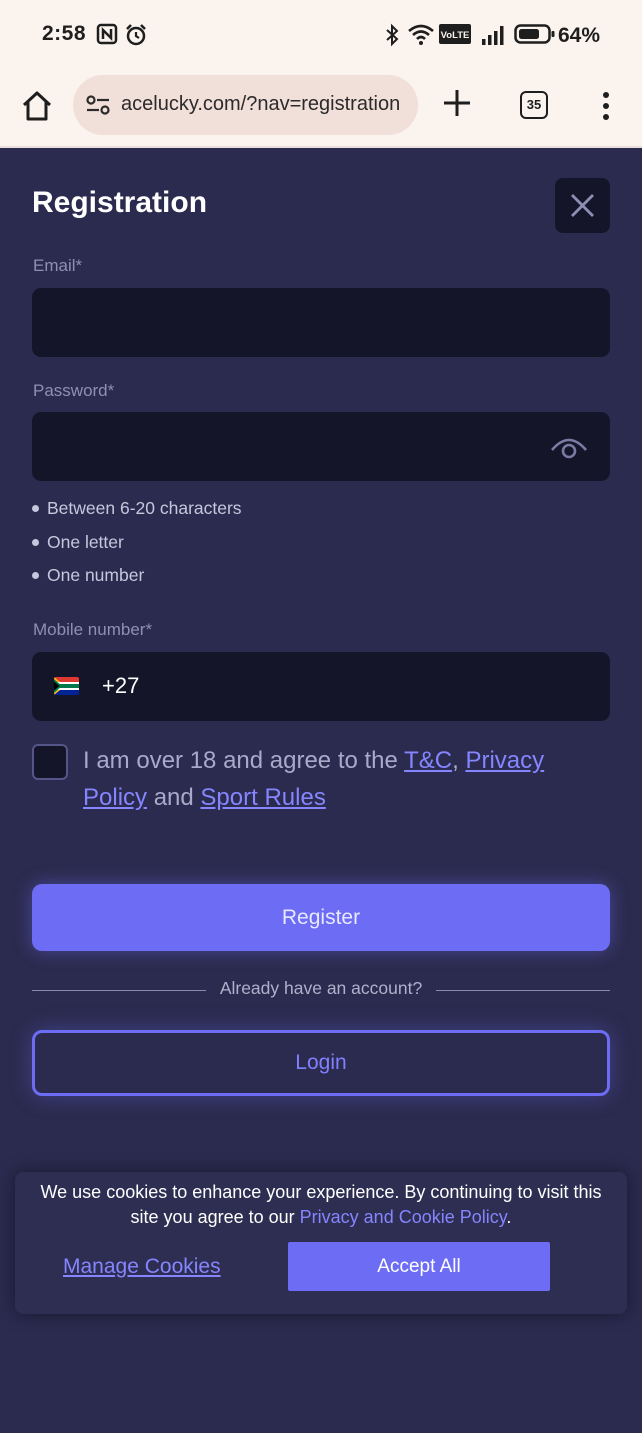 This screenshot has height=1433, width=642. Describe the element at coordinates (457, 103) in the screenshot. I see `new-tab-icon` at that location.